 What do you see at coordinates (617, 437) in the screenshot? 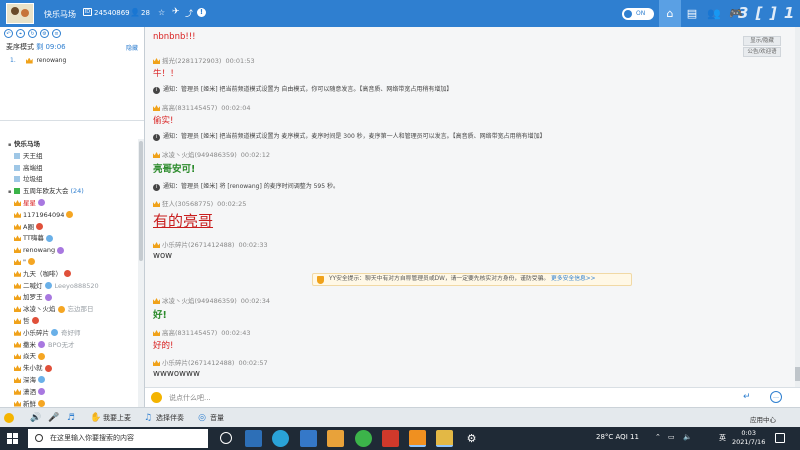
I see `weather-readout: 28°C AQI 11` at bounding box center [617, 437].